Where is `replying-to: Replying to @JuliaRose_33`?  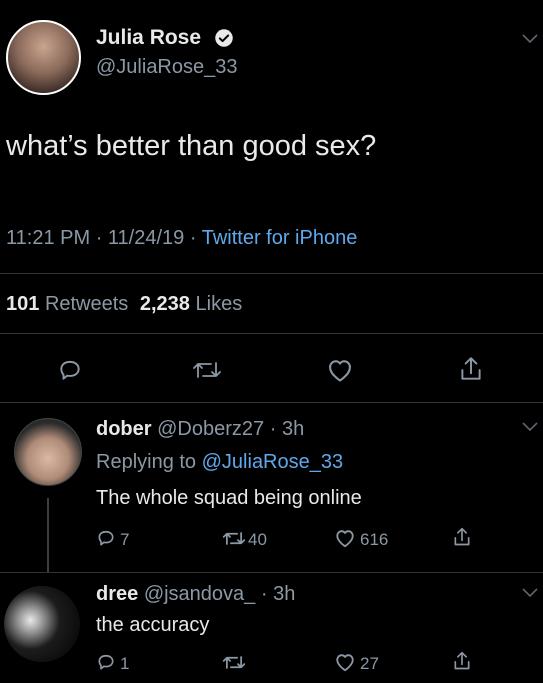
replying-to: Replying to @JuliaRose_33 is located at coordinates (219, 462).